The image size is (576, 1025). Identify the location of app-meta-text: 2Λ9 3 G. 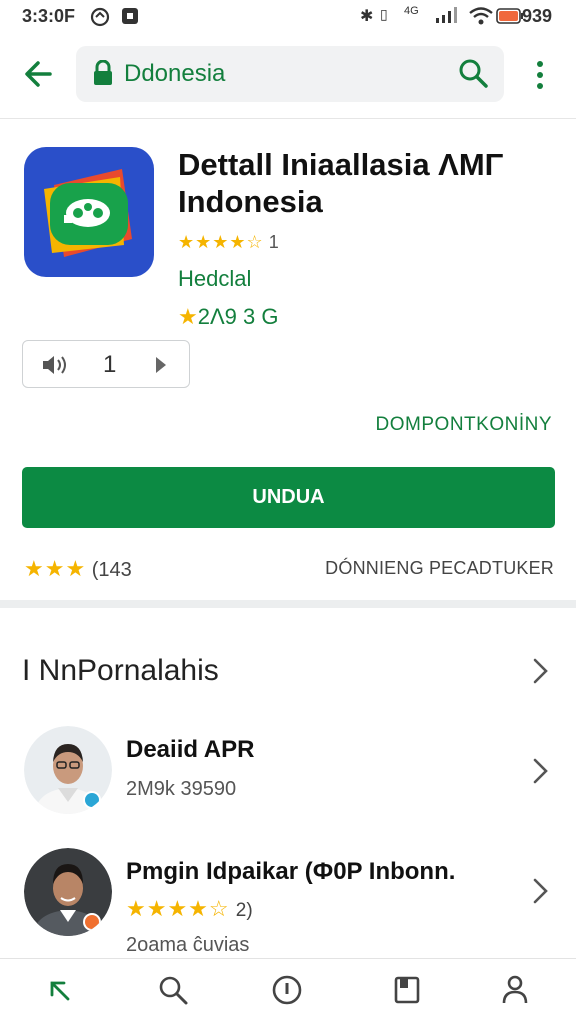
(238, 316).